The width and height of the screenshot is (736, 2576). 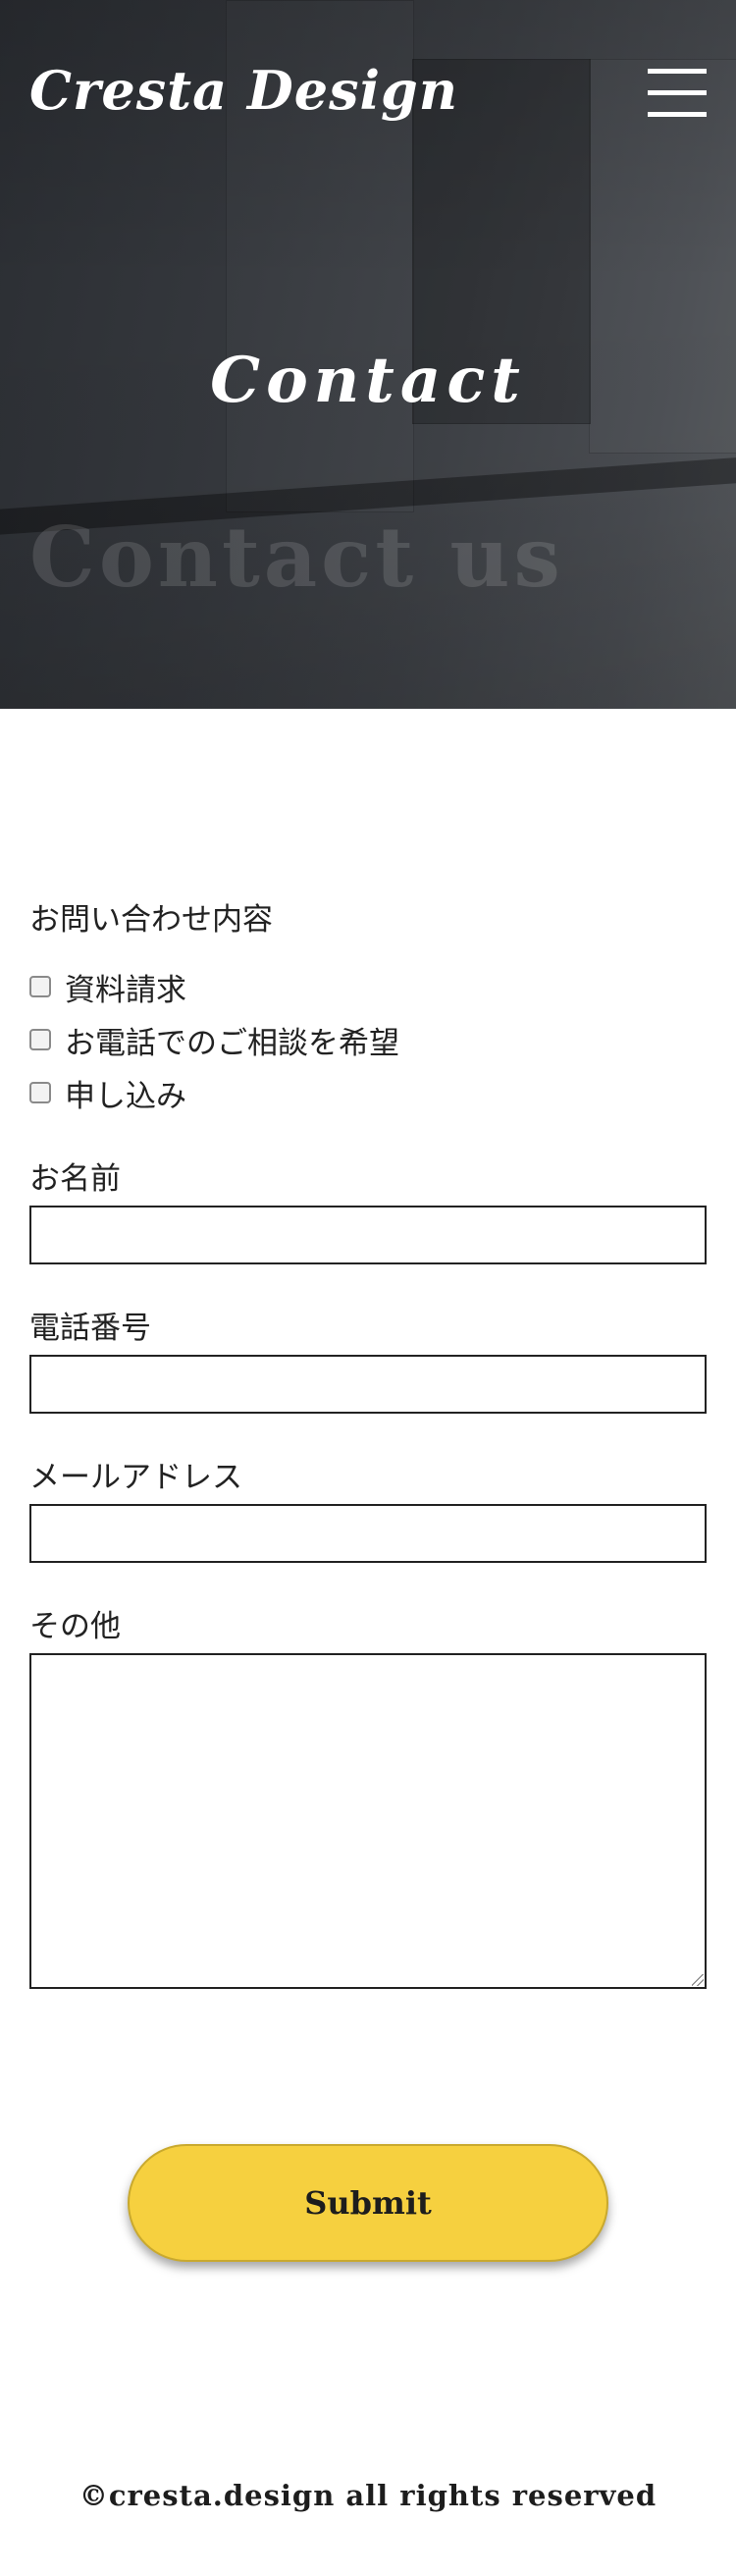 I want to click on name-input, so click(x=368, y=1235).